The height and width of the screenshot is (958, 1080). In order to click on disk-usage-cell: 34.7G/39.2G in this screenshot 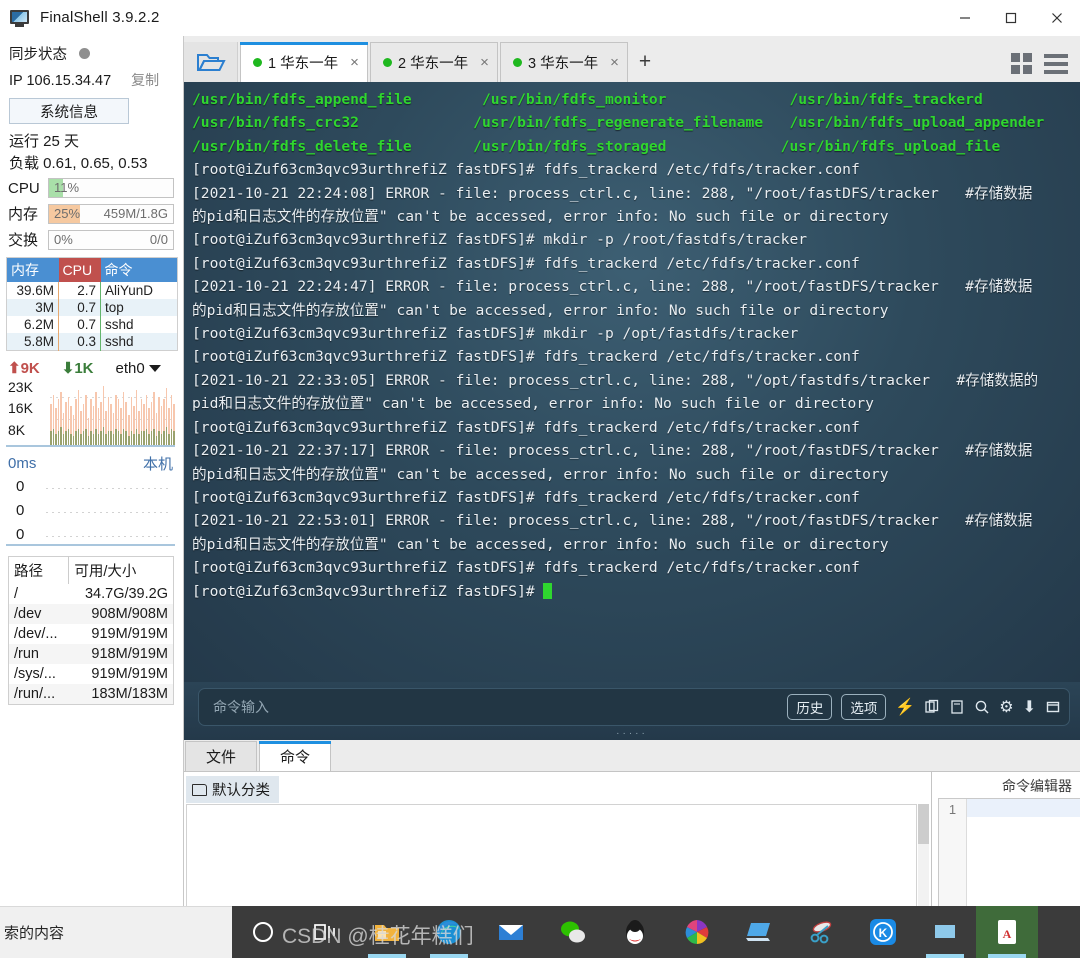, I will do `click(121, 594)`.